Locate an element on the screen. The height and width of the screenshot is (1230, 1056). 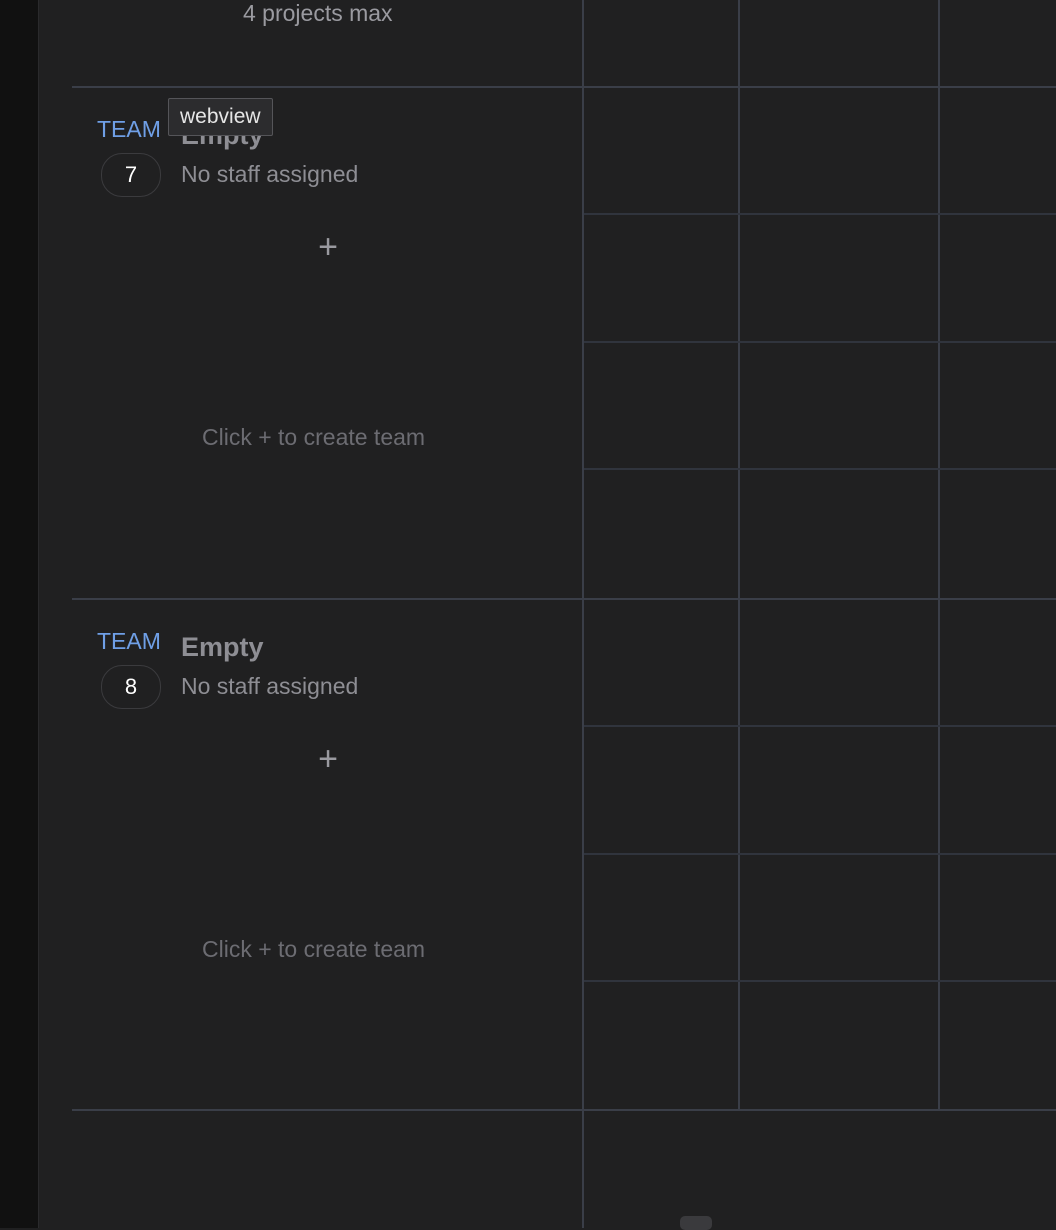
left-side-panel is located at coordinates (19, 614).